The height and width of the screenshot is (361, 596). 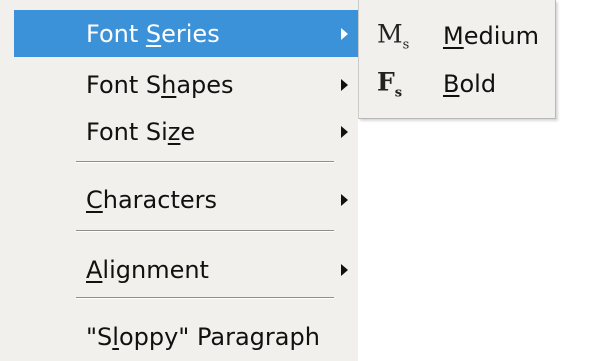 I want to click on submenu-item-label: Bold, so click(x=470, y=84).